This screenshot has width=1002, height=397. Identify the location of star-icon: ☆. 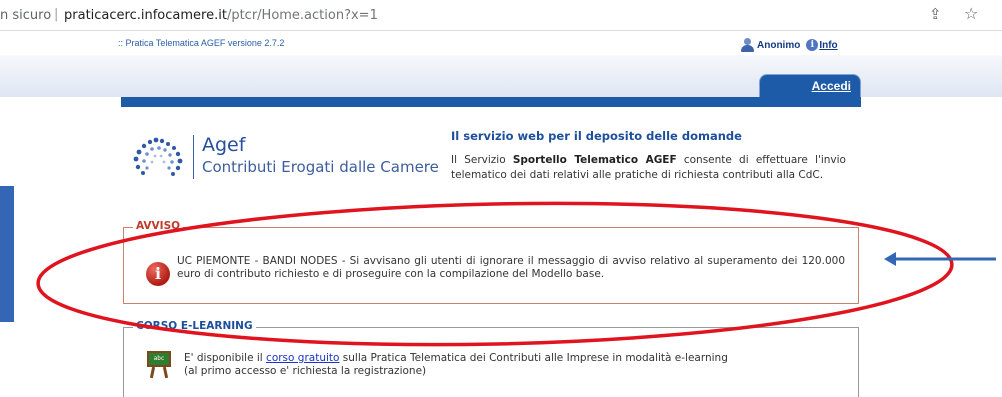
(971, 13).